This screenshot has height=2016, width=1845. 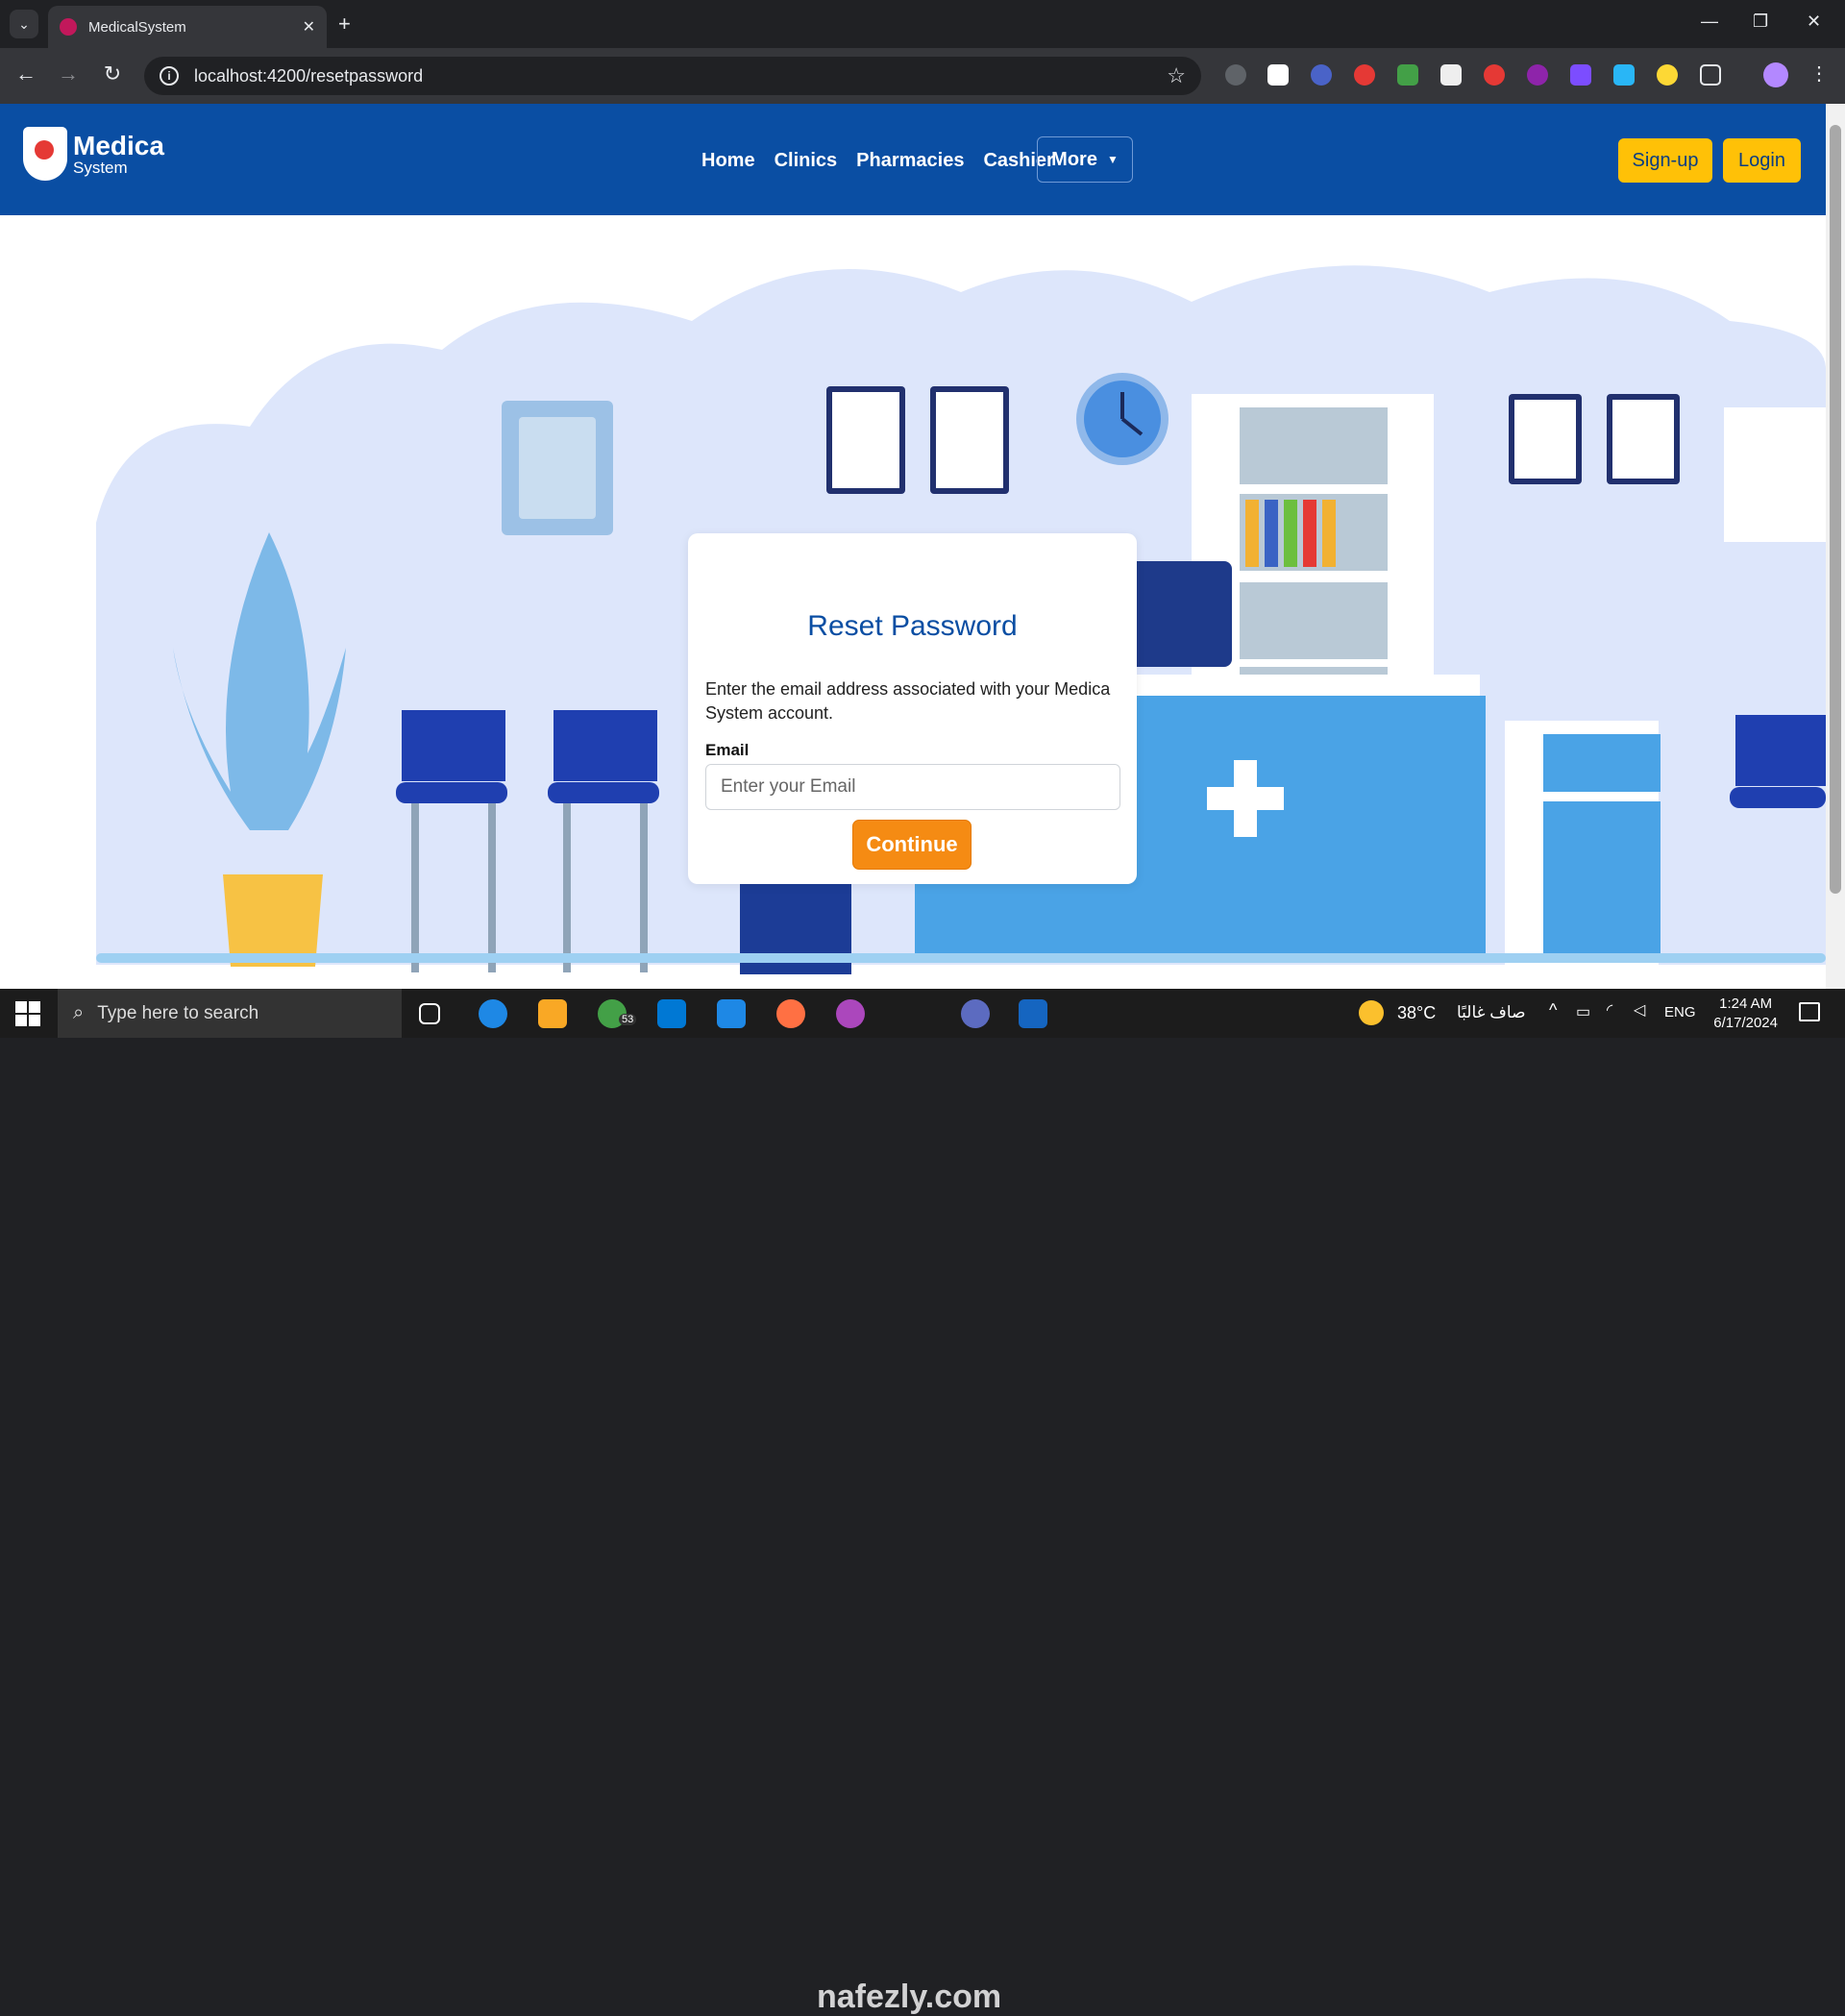 I want to click on new-tab-button: +, so click(x=345, y=24).